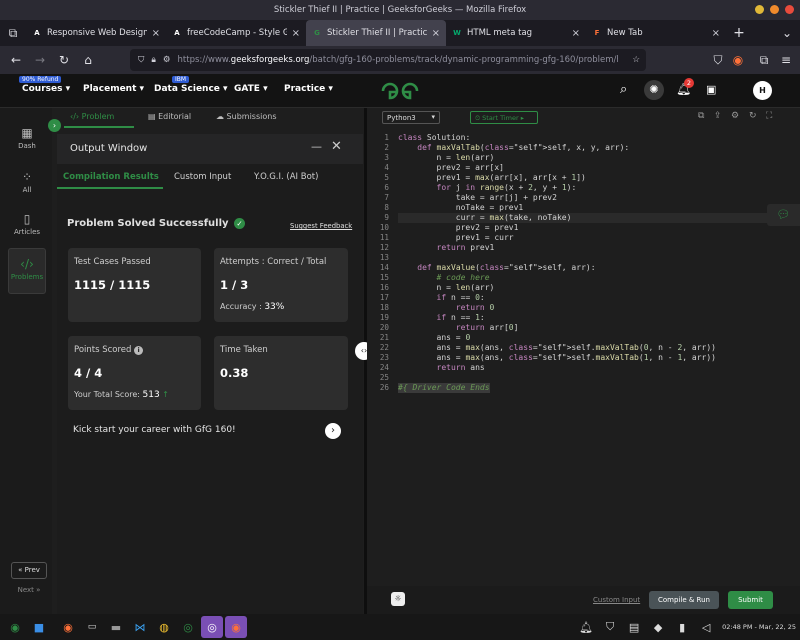 The width and height of the screenshot is (800, 640). Describe the element at coordinates (718, 116) in the screenshot. I see `upload-icon: ⇪` at that location.